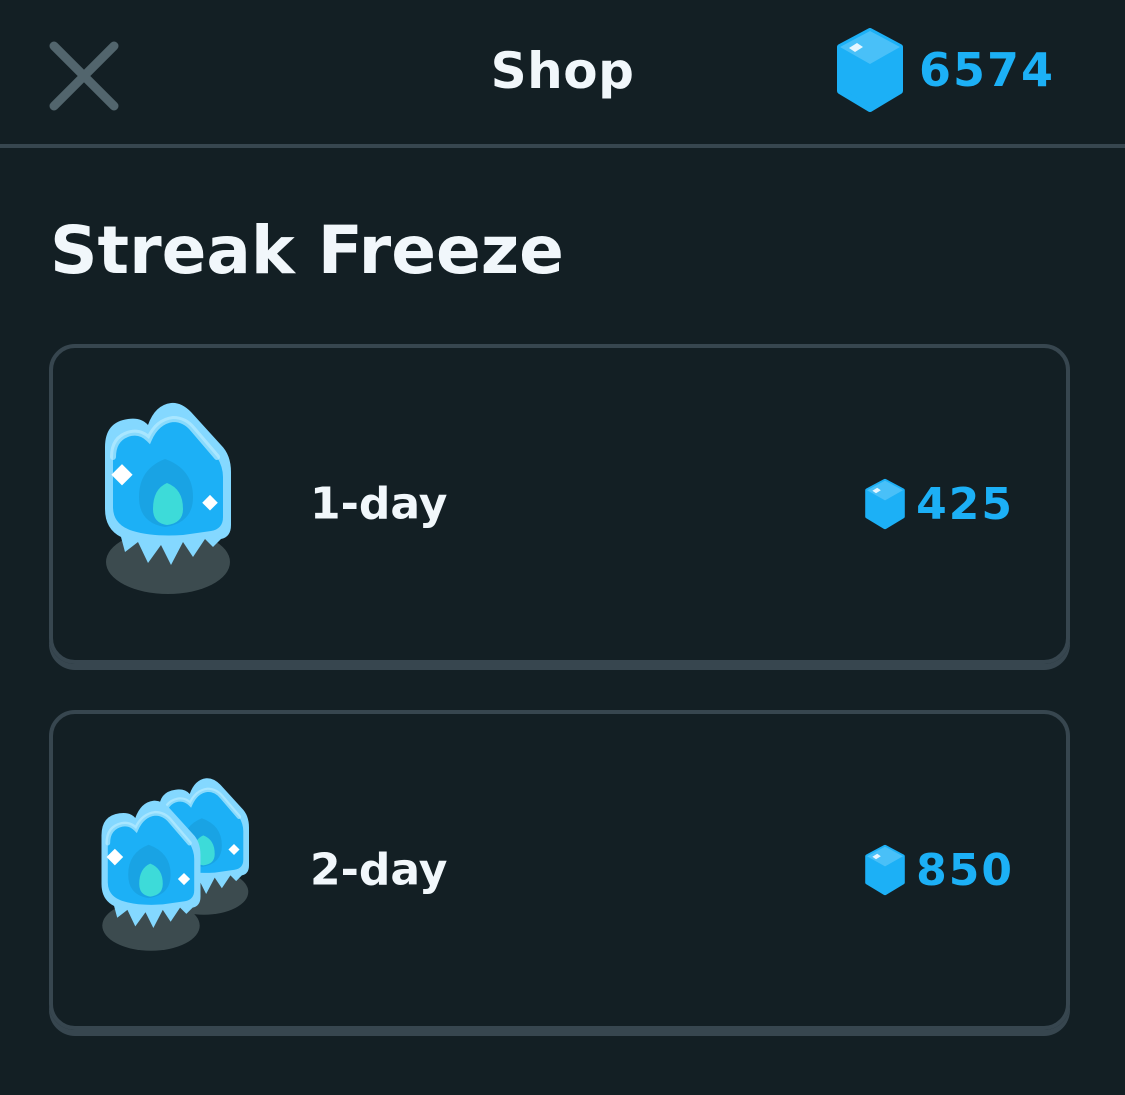 This screenshot has width=1125, height=1095. I want to click on item-label: 1-day, so click(379, 504).